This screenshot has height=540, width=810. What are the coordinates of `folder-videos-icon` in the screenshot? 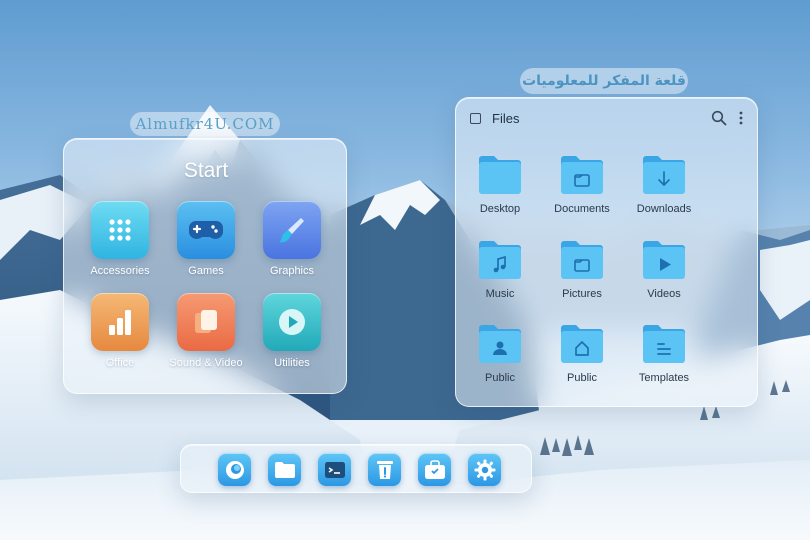 It's located at (664, 260).